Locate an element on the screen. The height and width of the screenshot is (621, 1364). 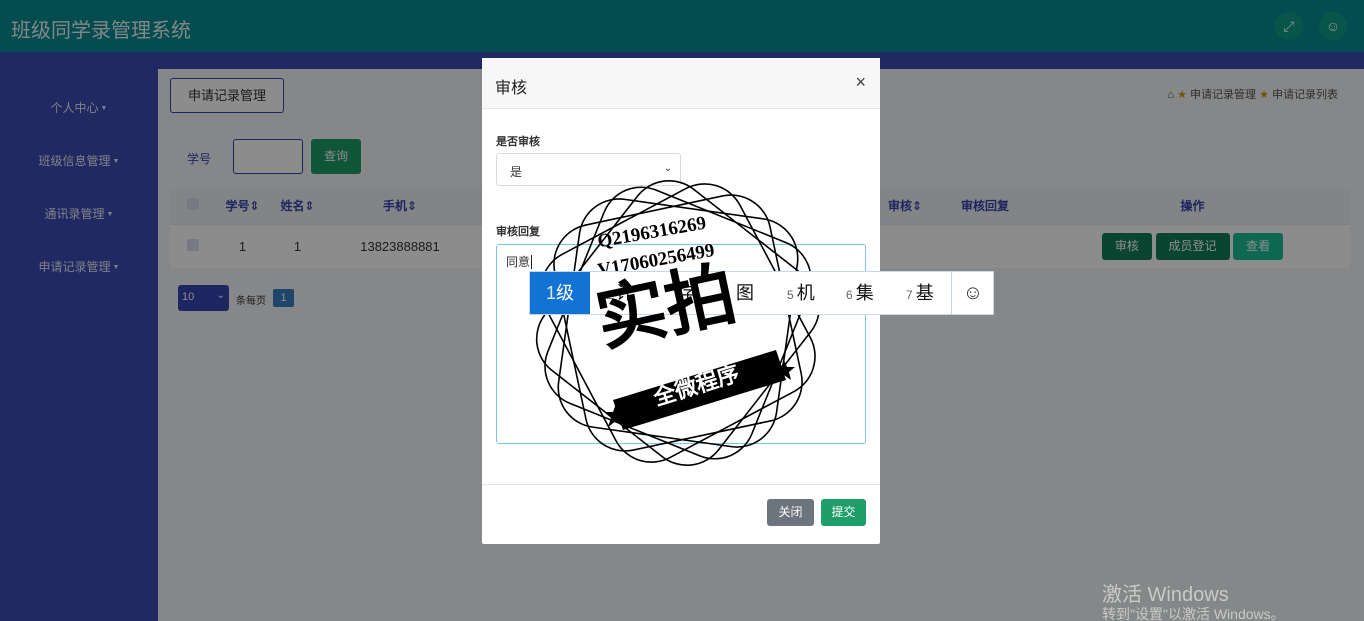
modal-title: 审核 is located at coordinates (511, 88).